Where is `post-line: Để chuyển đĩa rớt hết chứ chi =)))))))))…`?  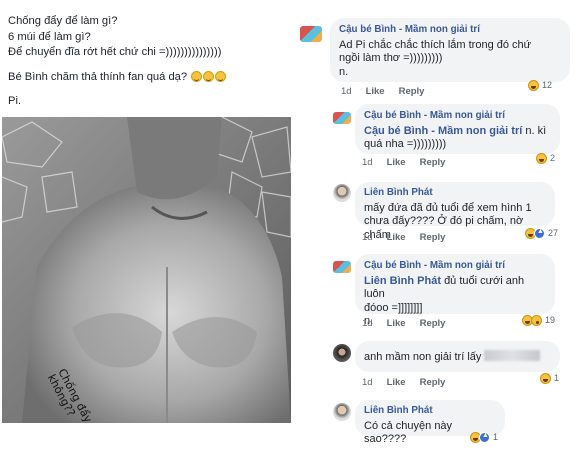
post-line: Để chuyển đĩa rớt hết chứ chi =)))))))))… is located at coordinates (115, 52).